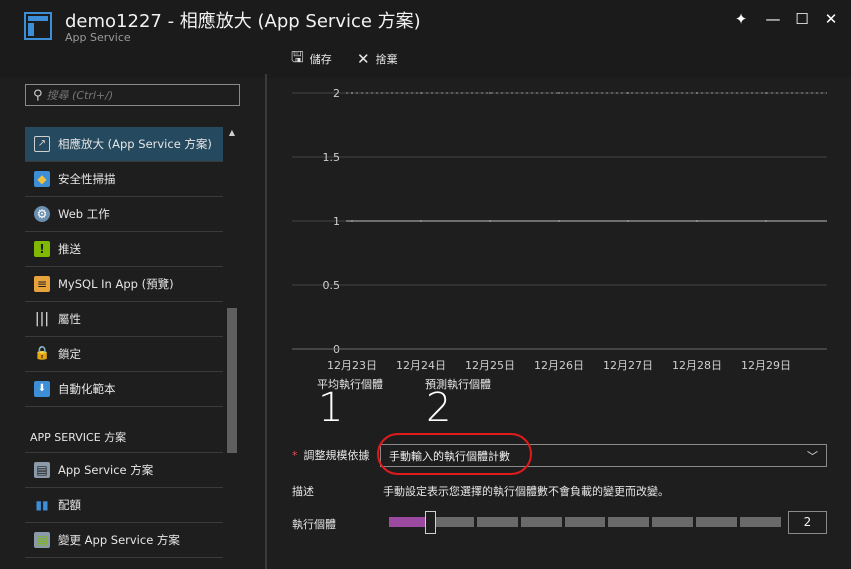  Describe the element at coordinates (332, 157) in the screenshot. I see `y-tick-label: 1.5` at that location.